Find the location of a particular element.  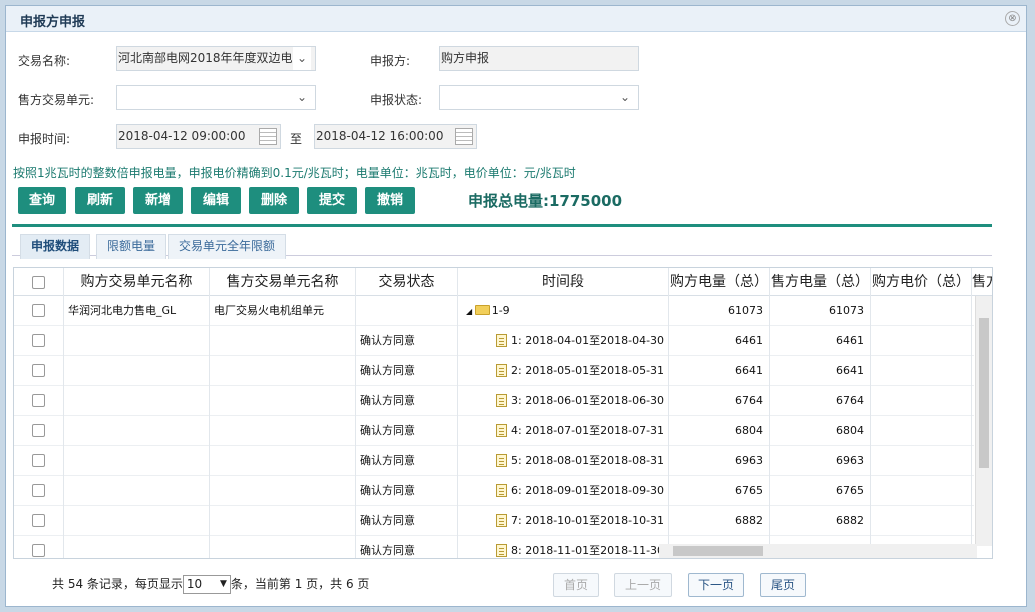

table-row: 确认方同意 2: 2018-05-01至2018-05-31 6641 6641 is located at coordinates (494, 371).